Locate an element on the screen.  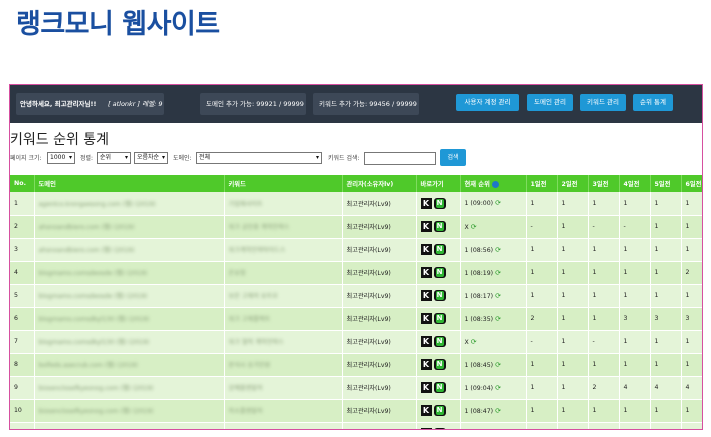
sort-select: 순위 is located at coordinates (114, 158).